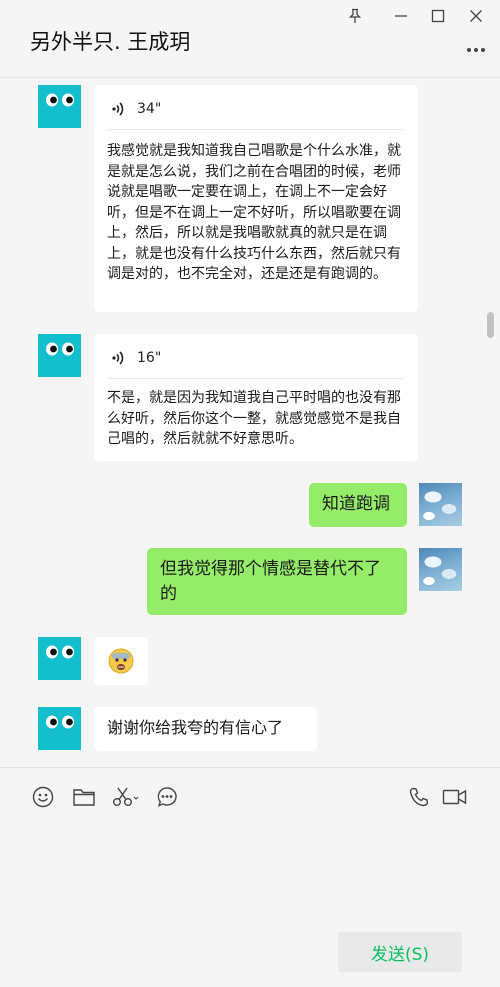 Image resolution: width=500 pixels, height=987 pixels. I want to click on message-text: 谢谢你给我夸的有信心了, so click(195, 727).